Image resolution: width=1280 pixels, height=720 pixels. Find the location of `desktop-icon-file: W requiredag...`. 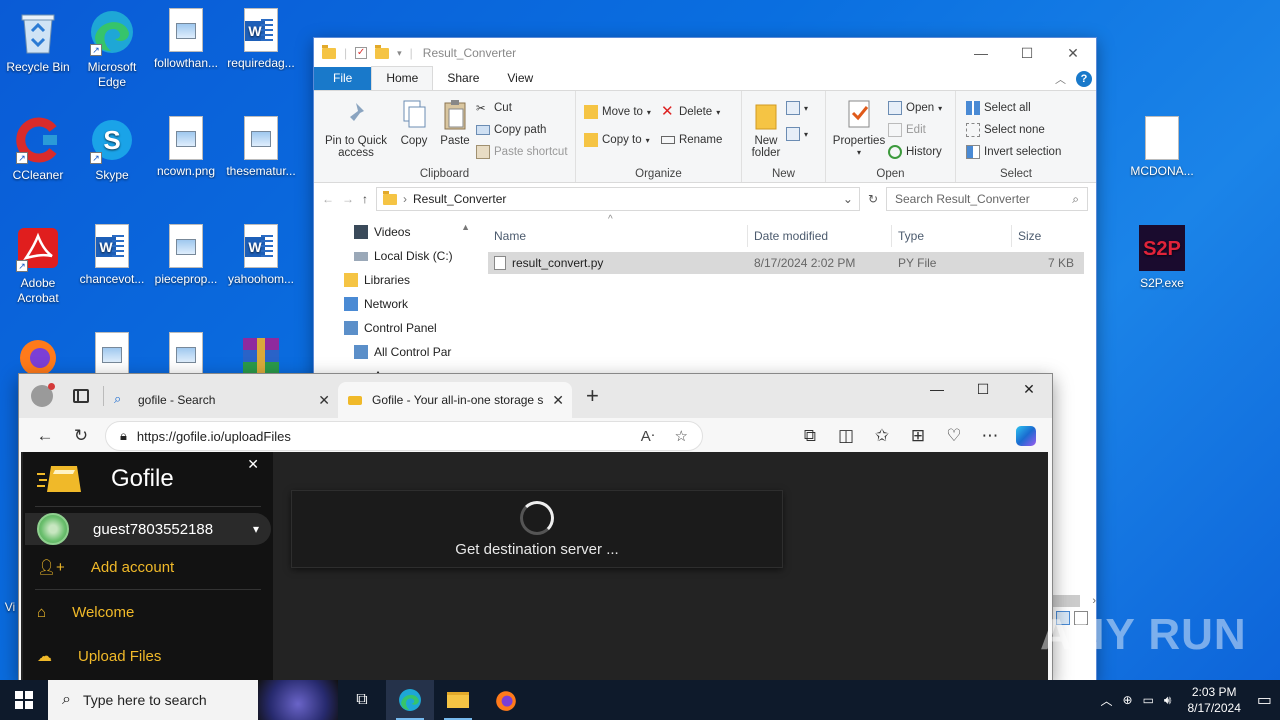

desktop-icon-file: W requiredag... is located at coordinates (261, 39).